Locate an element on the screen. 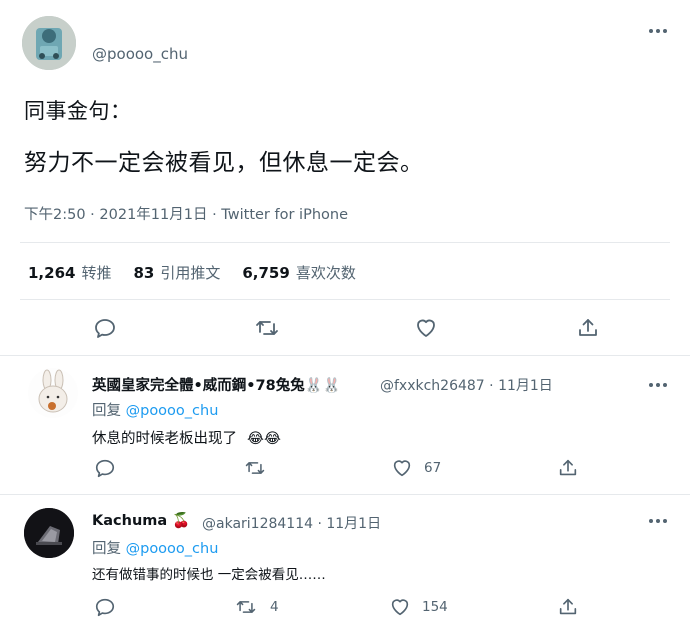  like-stat: 6,759 喜欢次数 is located at coordinates (298, 272).